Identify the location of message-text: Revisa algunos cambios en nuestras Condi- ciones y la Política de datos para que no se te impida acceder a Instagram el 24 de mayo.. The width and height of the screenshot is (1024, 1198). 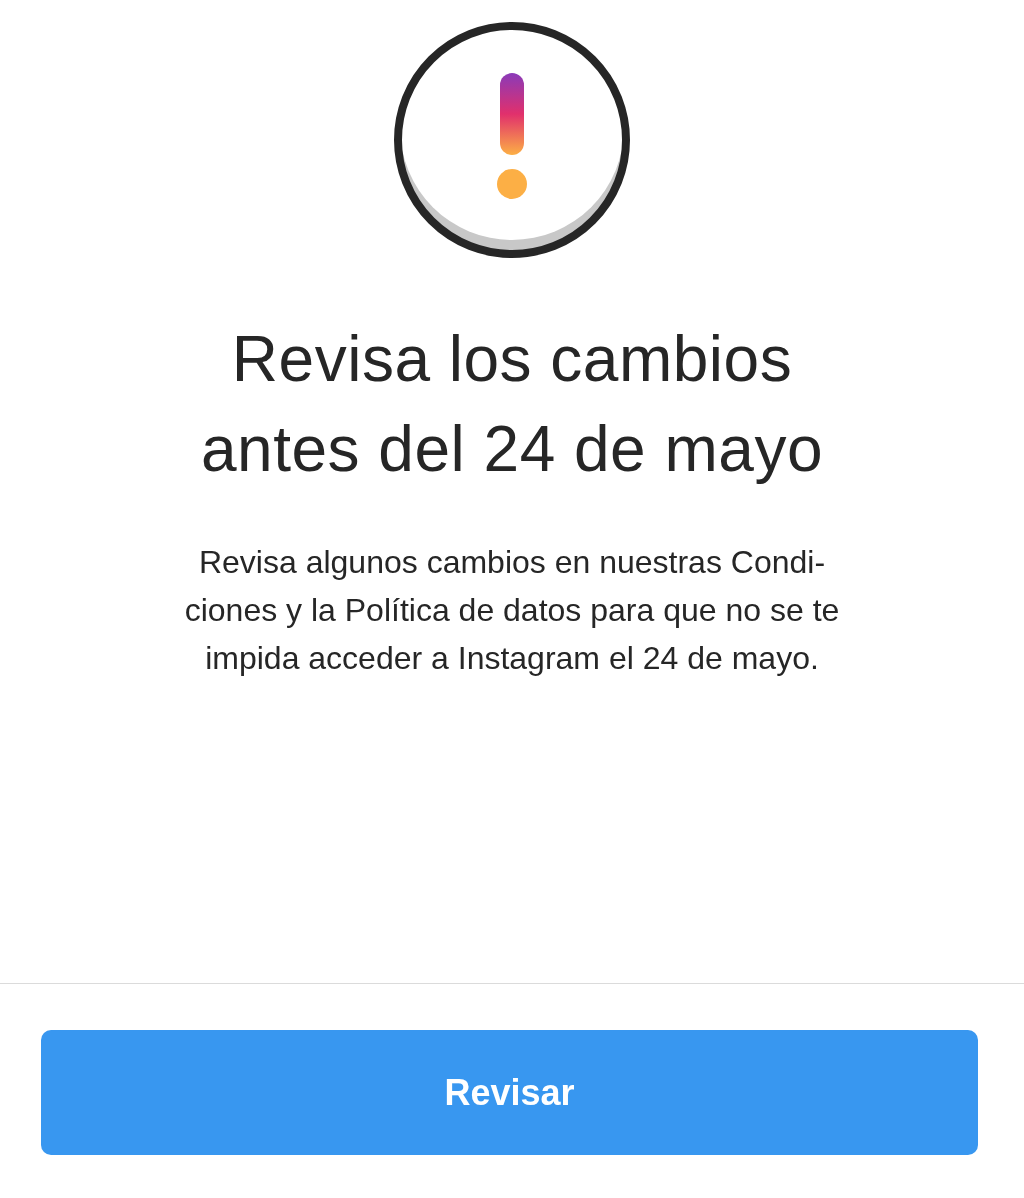
(512, 610).